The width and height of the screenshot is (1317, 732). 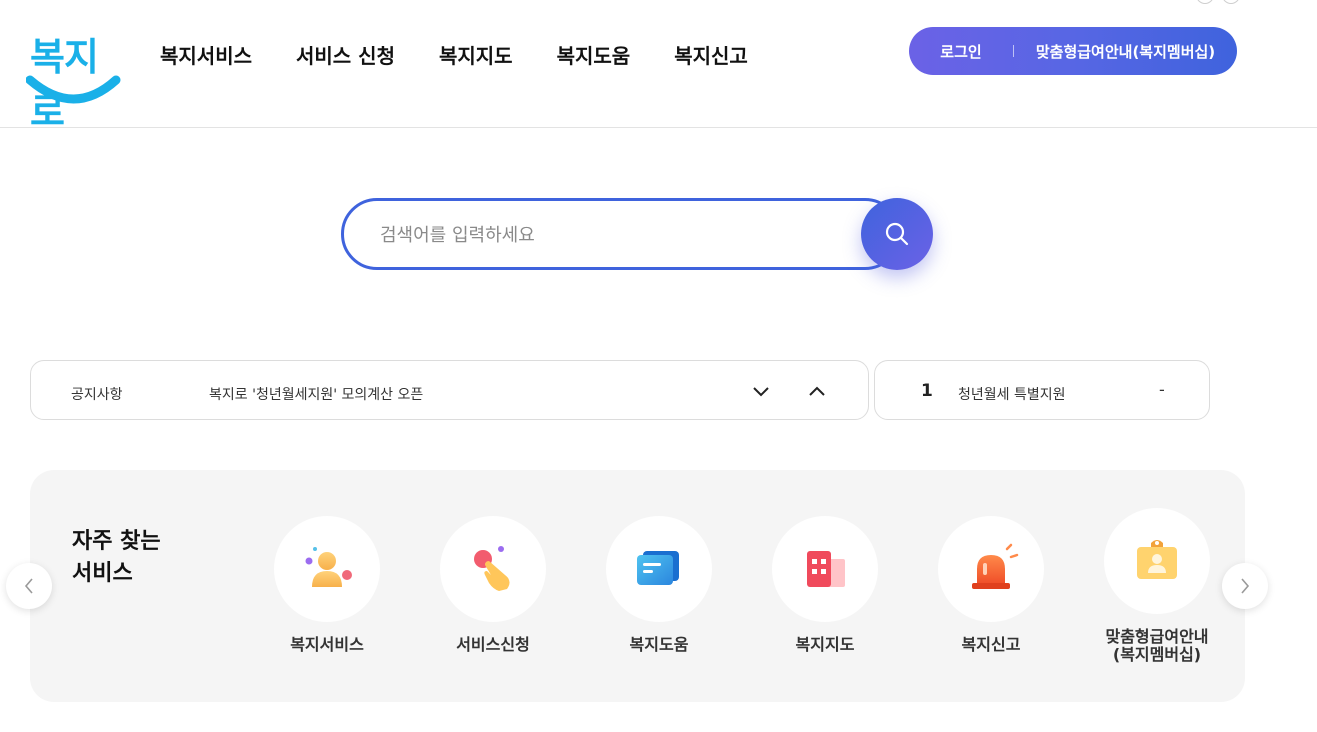 I want to click on popular-keyword-box: 1 청년월세 특별지원 -, so click(x=1042, y=390).